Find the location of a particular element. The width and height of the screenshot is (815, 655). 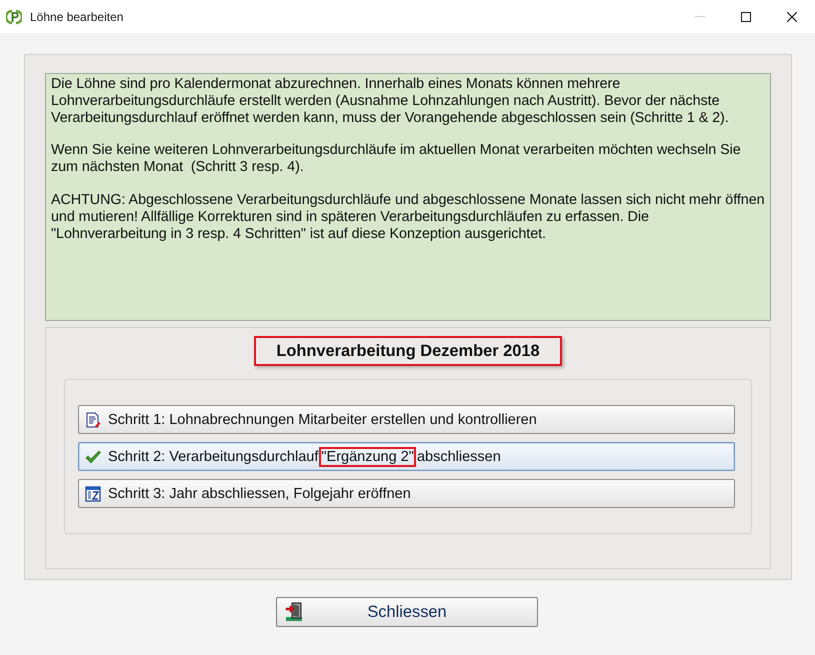

info-paragraph: Die Löhne sind pro Kalendermonat abzurechnen. Innerhalb eines Monats können mehrere Lohnverarbeitungsdurchläufe erstellt werden (Ausnahme Lohnzahlungen nach Austritt). Bevor der nächste Verarbeitungsdurchlauf eröffnet werden kann, muss der Vorangehende abgeschlossen sein (Schritte 1 & 2). is located at coordinates (390, 101).